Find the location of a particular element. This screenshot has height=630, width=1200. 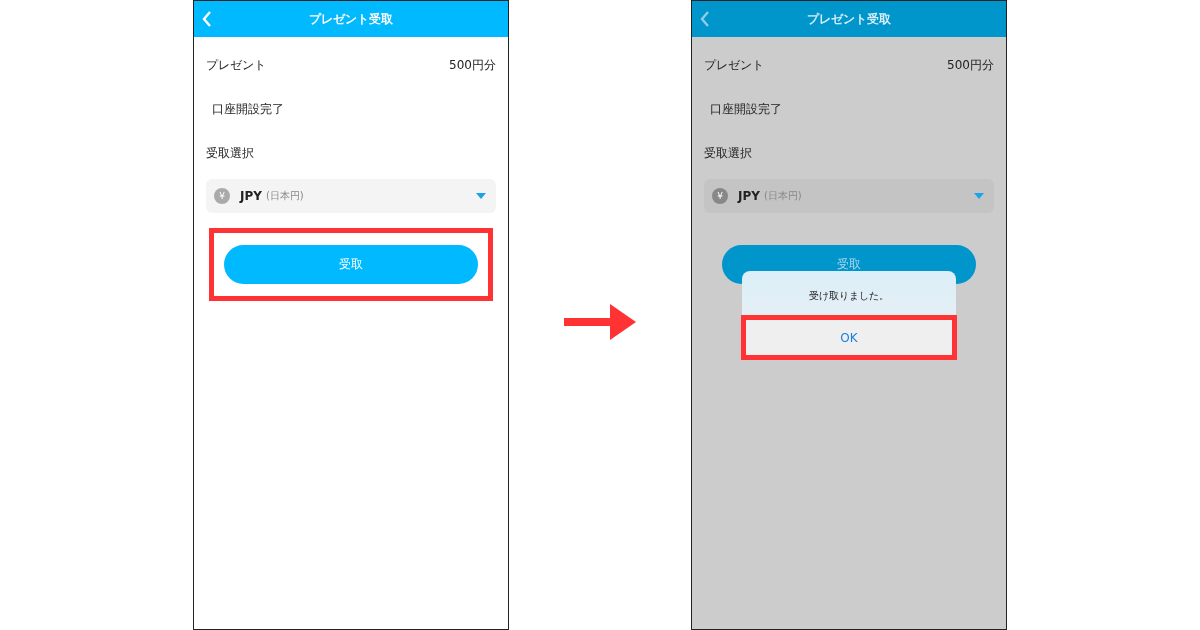

arrow-icon is located at coordinates (600, 322).